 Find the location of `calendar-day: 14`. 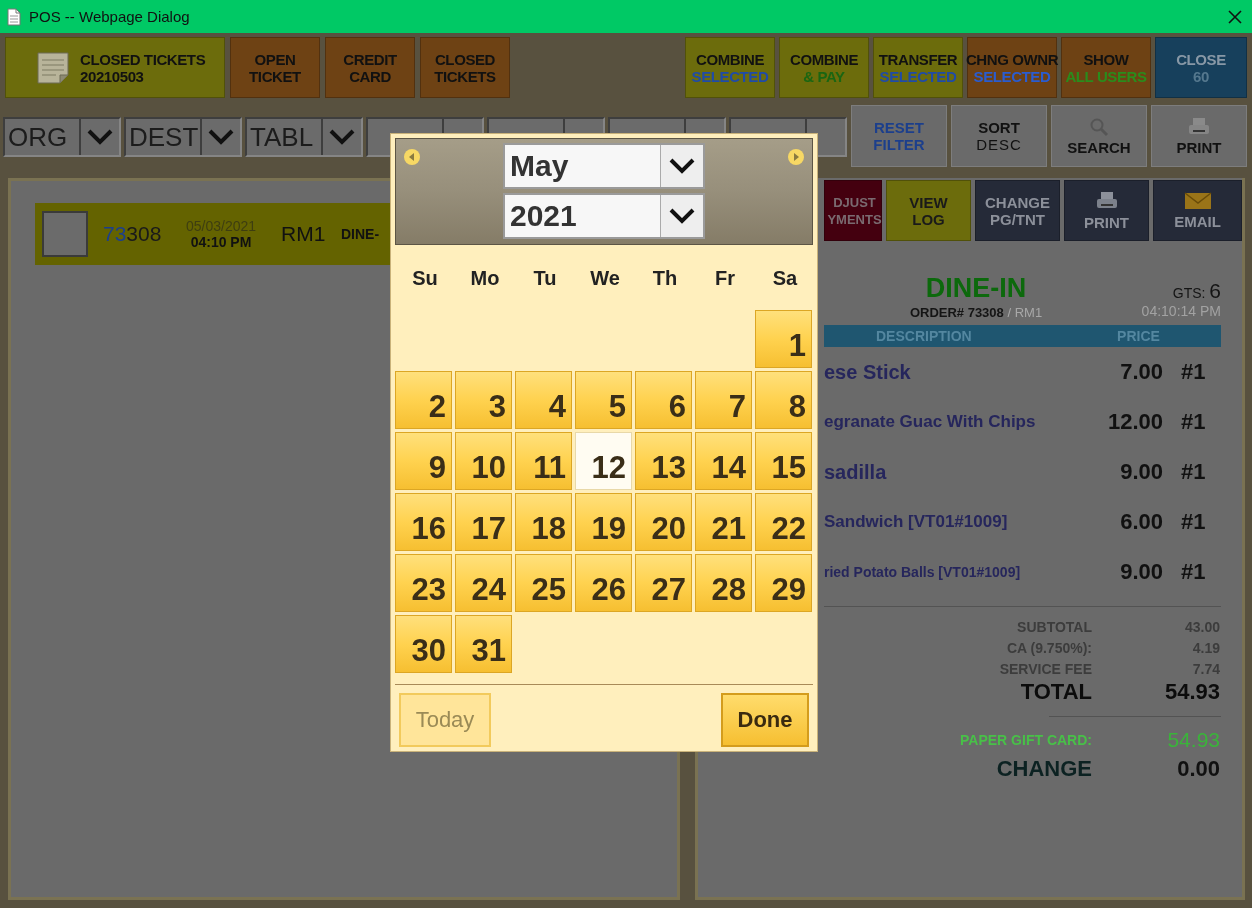

calendar-day: 14 is located at coordinates (723, 461).